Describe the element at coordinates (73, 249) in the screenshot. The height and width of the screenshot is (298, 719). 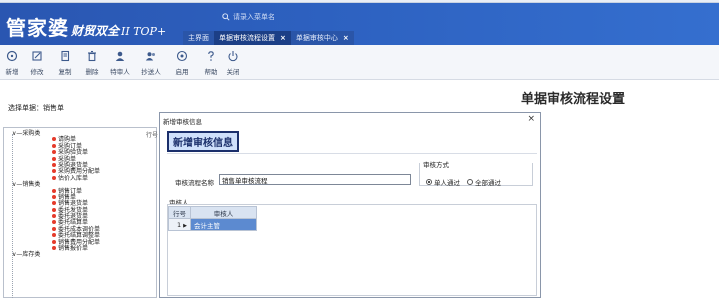
I see `tree-item-label: 销售报价单` at that location.